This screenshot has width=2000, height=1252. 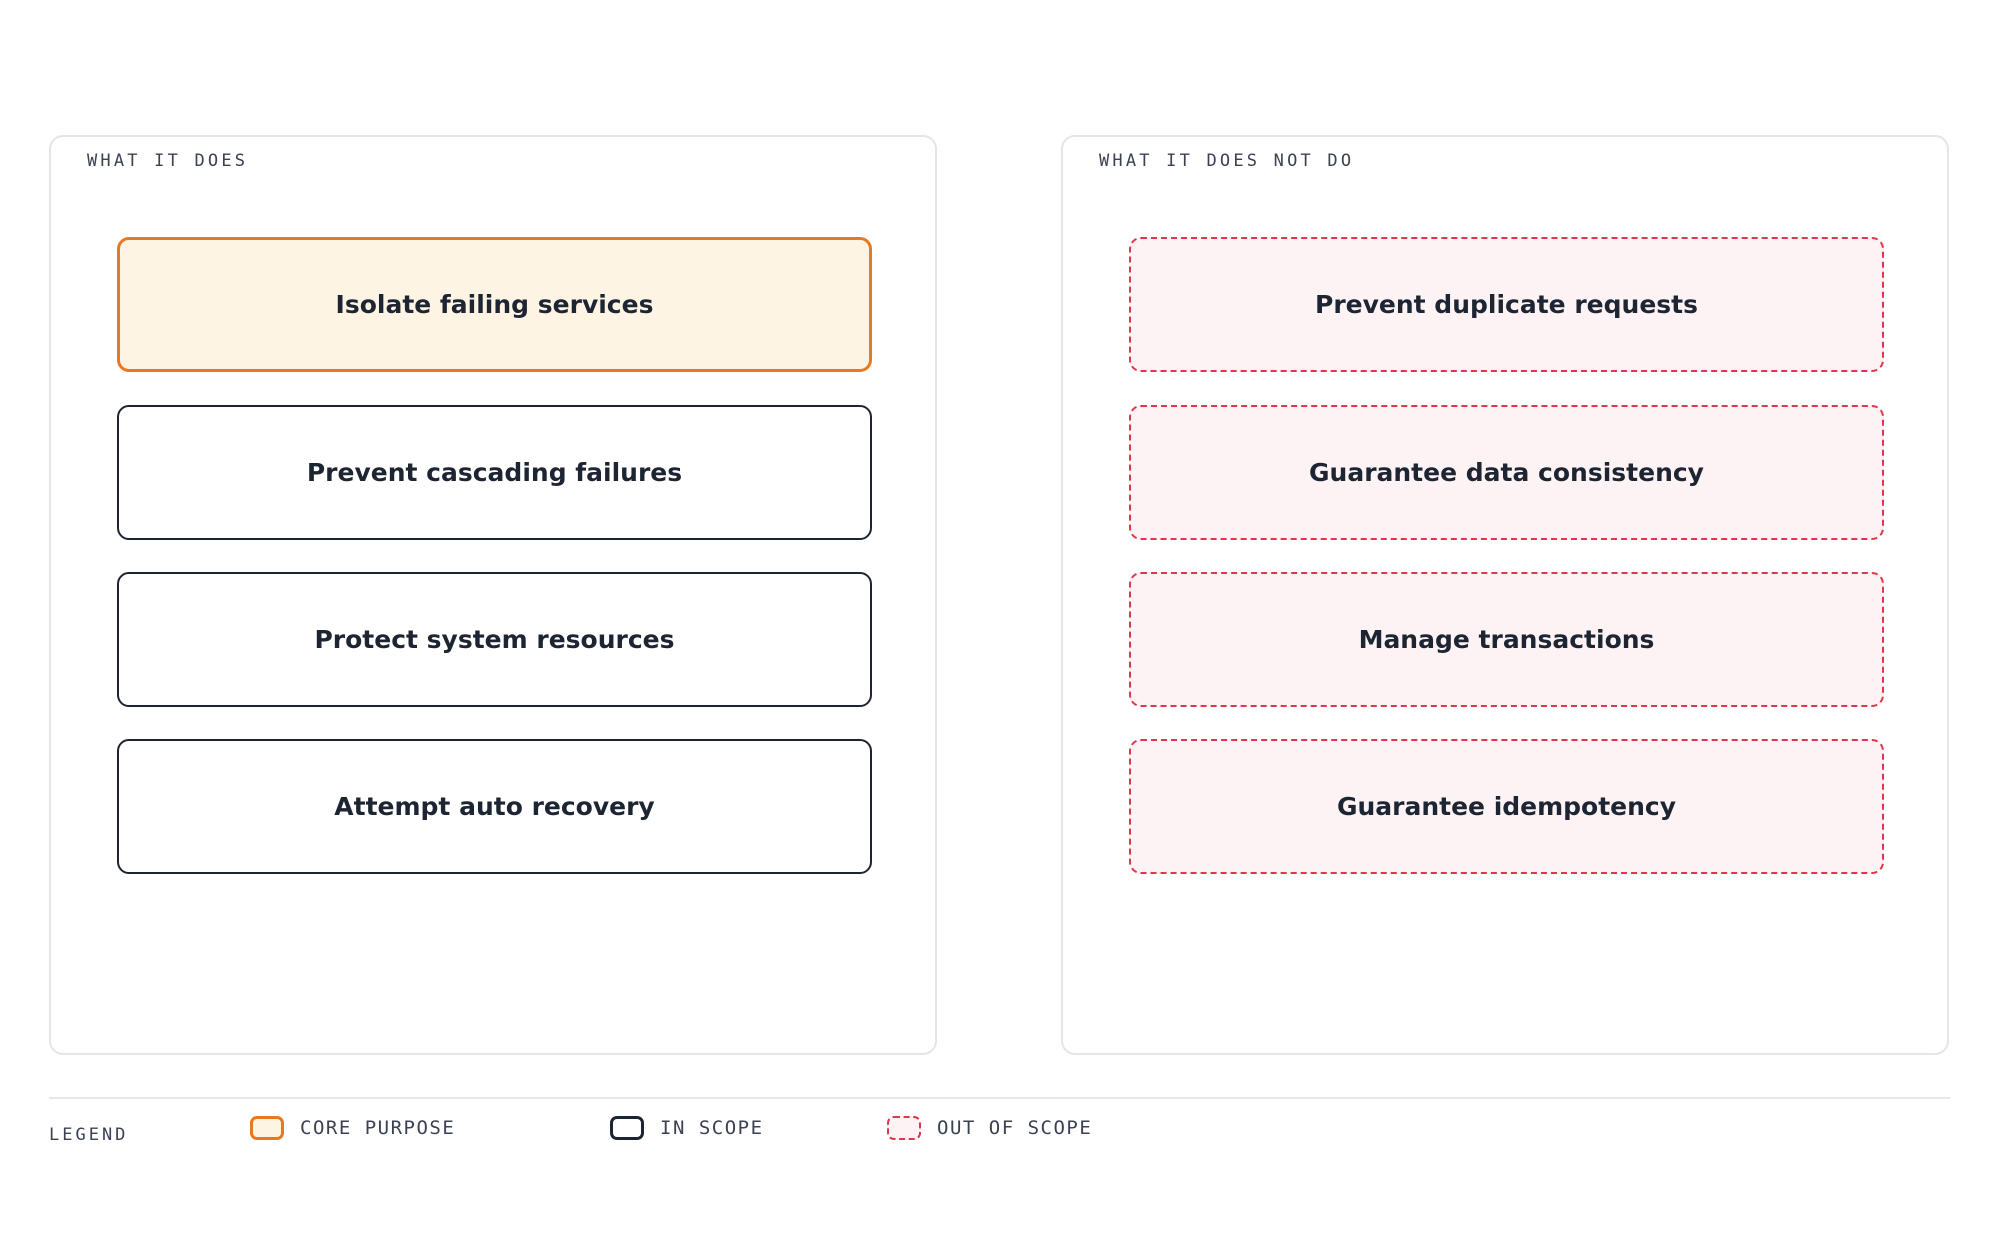 What do you see at coordinates (89, 1135) in the screenshot?
I see `legend-title: LEGEND` at bounding box center [89, 1135].